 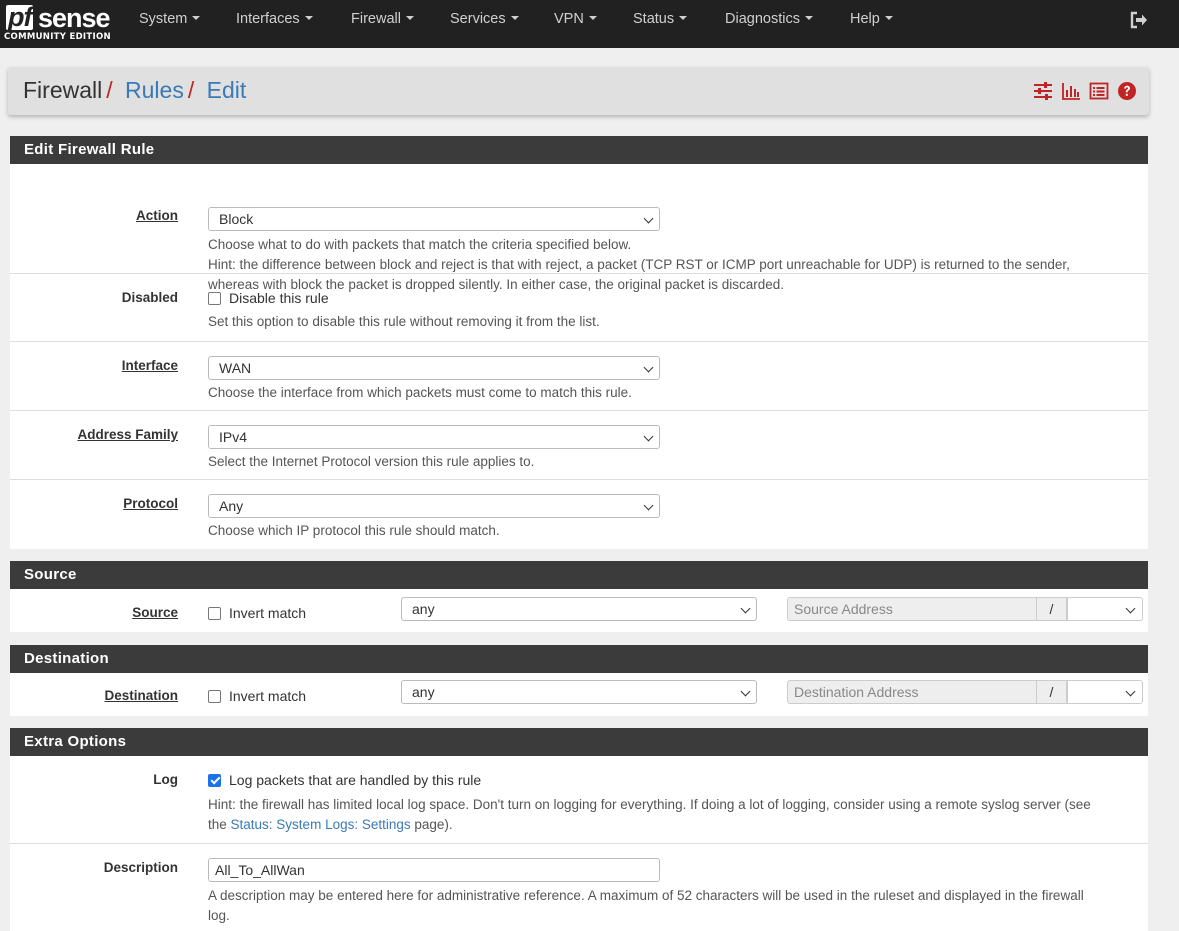 I want to click on logo-pf: pf, so click(x=20, y=17).